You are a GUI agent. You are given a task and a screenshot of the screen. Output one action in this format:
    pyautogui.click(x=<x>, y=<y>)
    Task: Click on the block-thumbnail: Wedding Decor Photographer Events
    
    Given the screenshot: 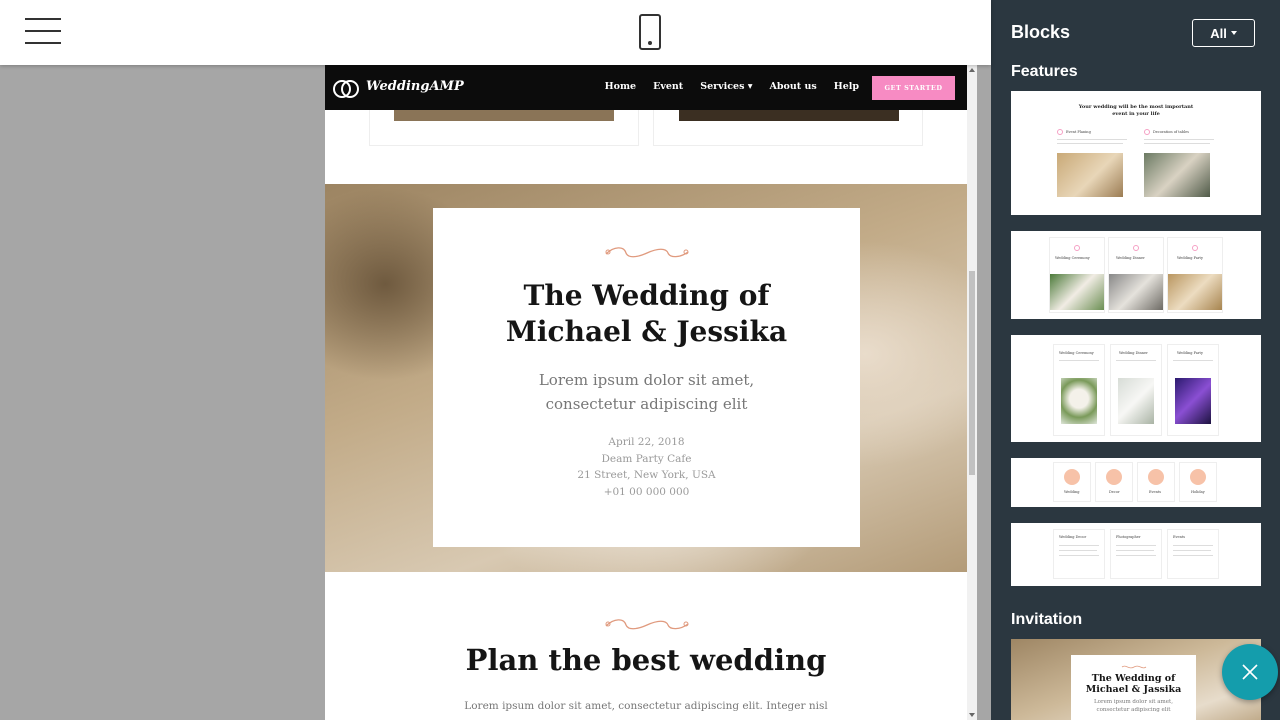 What is the action you would take?
    pyautogui.click(x=1136, y=554)
    